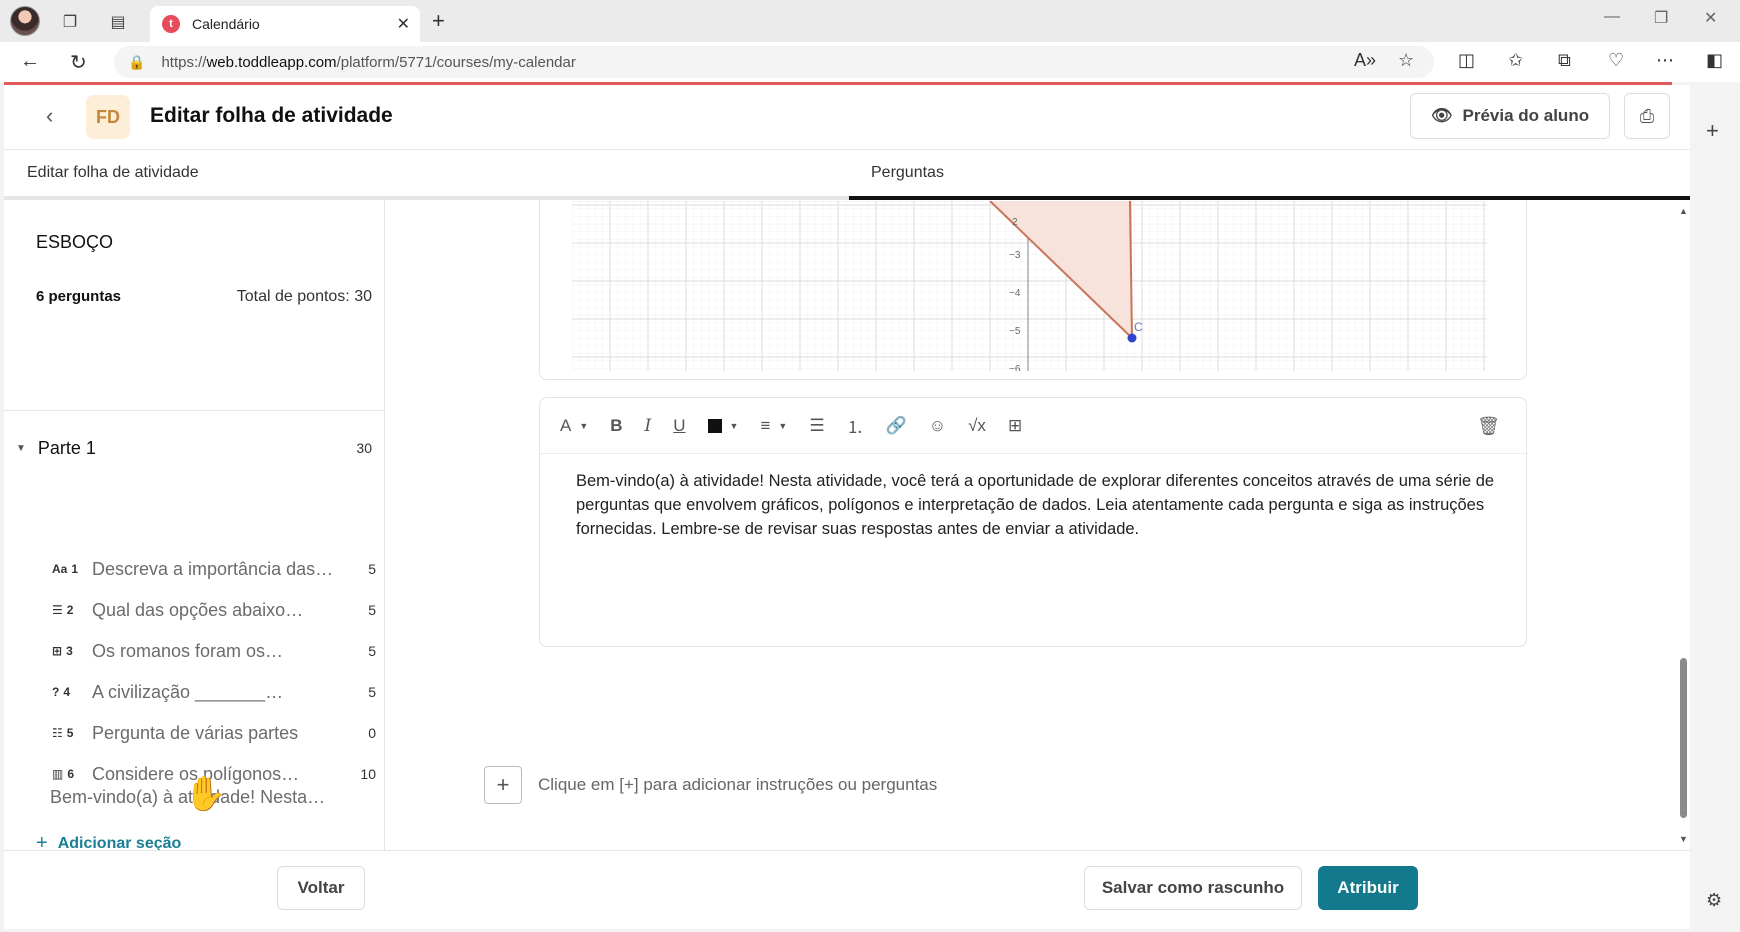  Describe the element at coordinates (1665, 60) in the screenshot. I see `more-options-icon: ⋯` at that location.